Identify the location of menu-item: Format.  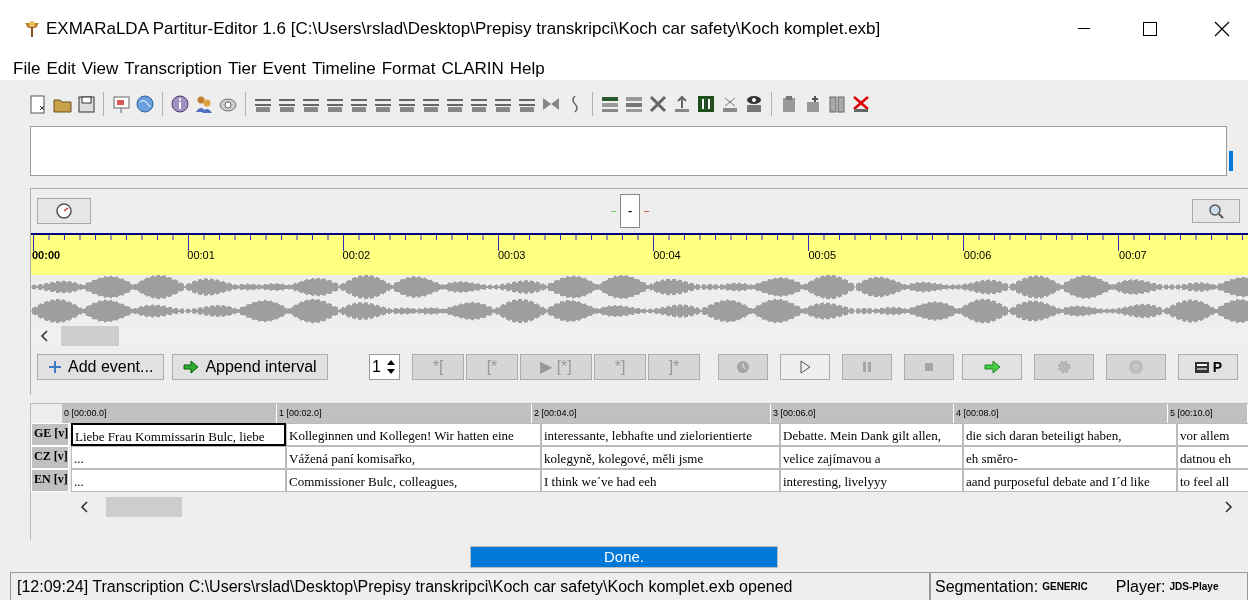
(408, 69).